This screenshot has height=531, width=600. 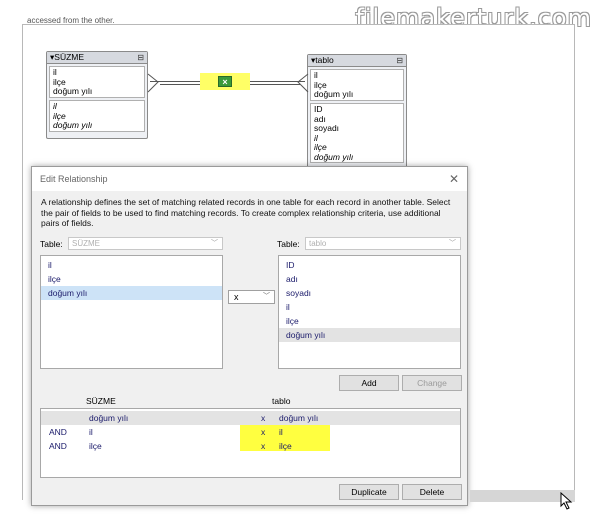 What do you see at coordinates (369, 383) in the screenshot?
I see `add-button: Add` at bounding box center [369, 383].